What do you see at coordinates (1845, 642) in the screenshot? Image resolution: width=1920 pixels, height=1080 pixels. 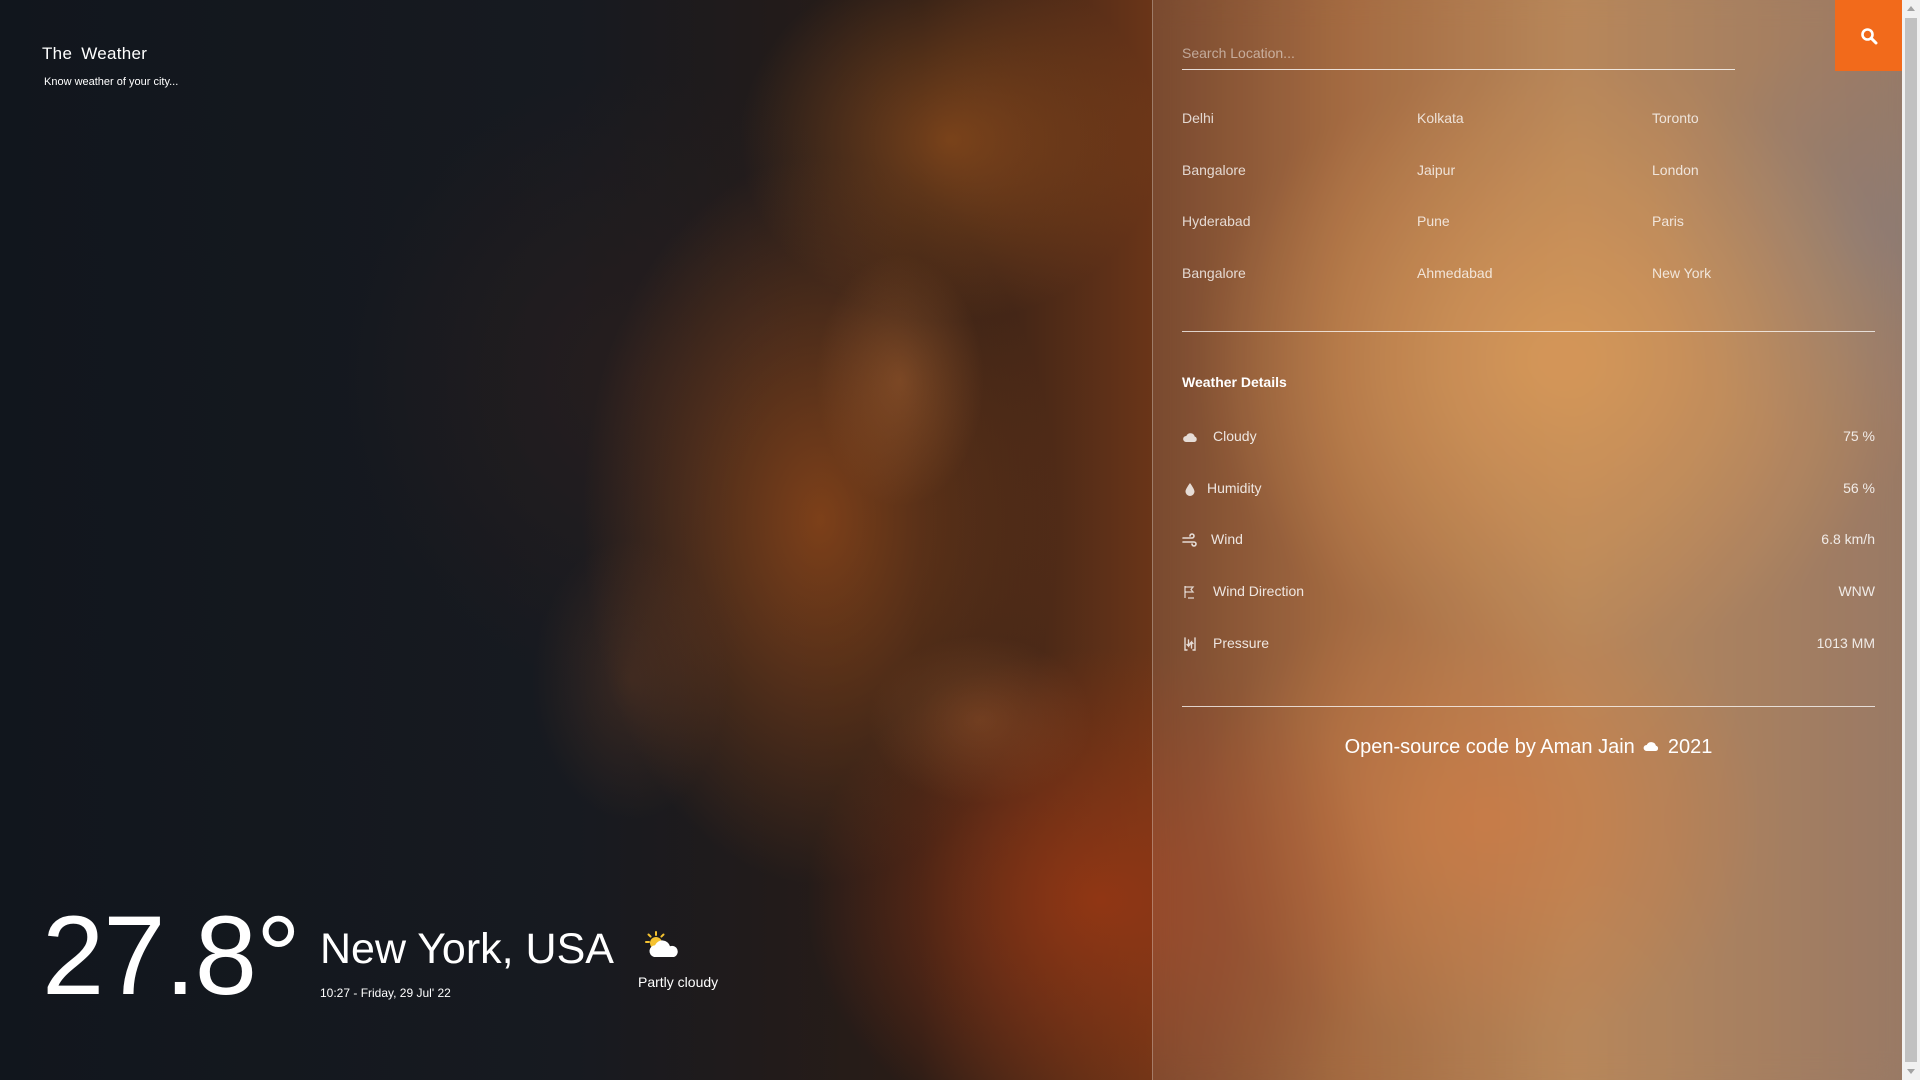 I see `detail-value: 1013 MM` at bounding box center [1845, 642].